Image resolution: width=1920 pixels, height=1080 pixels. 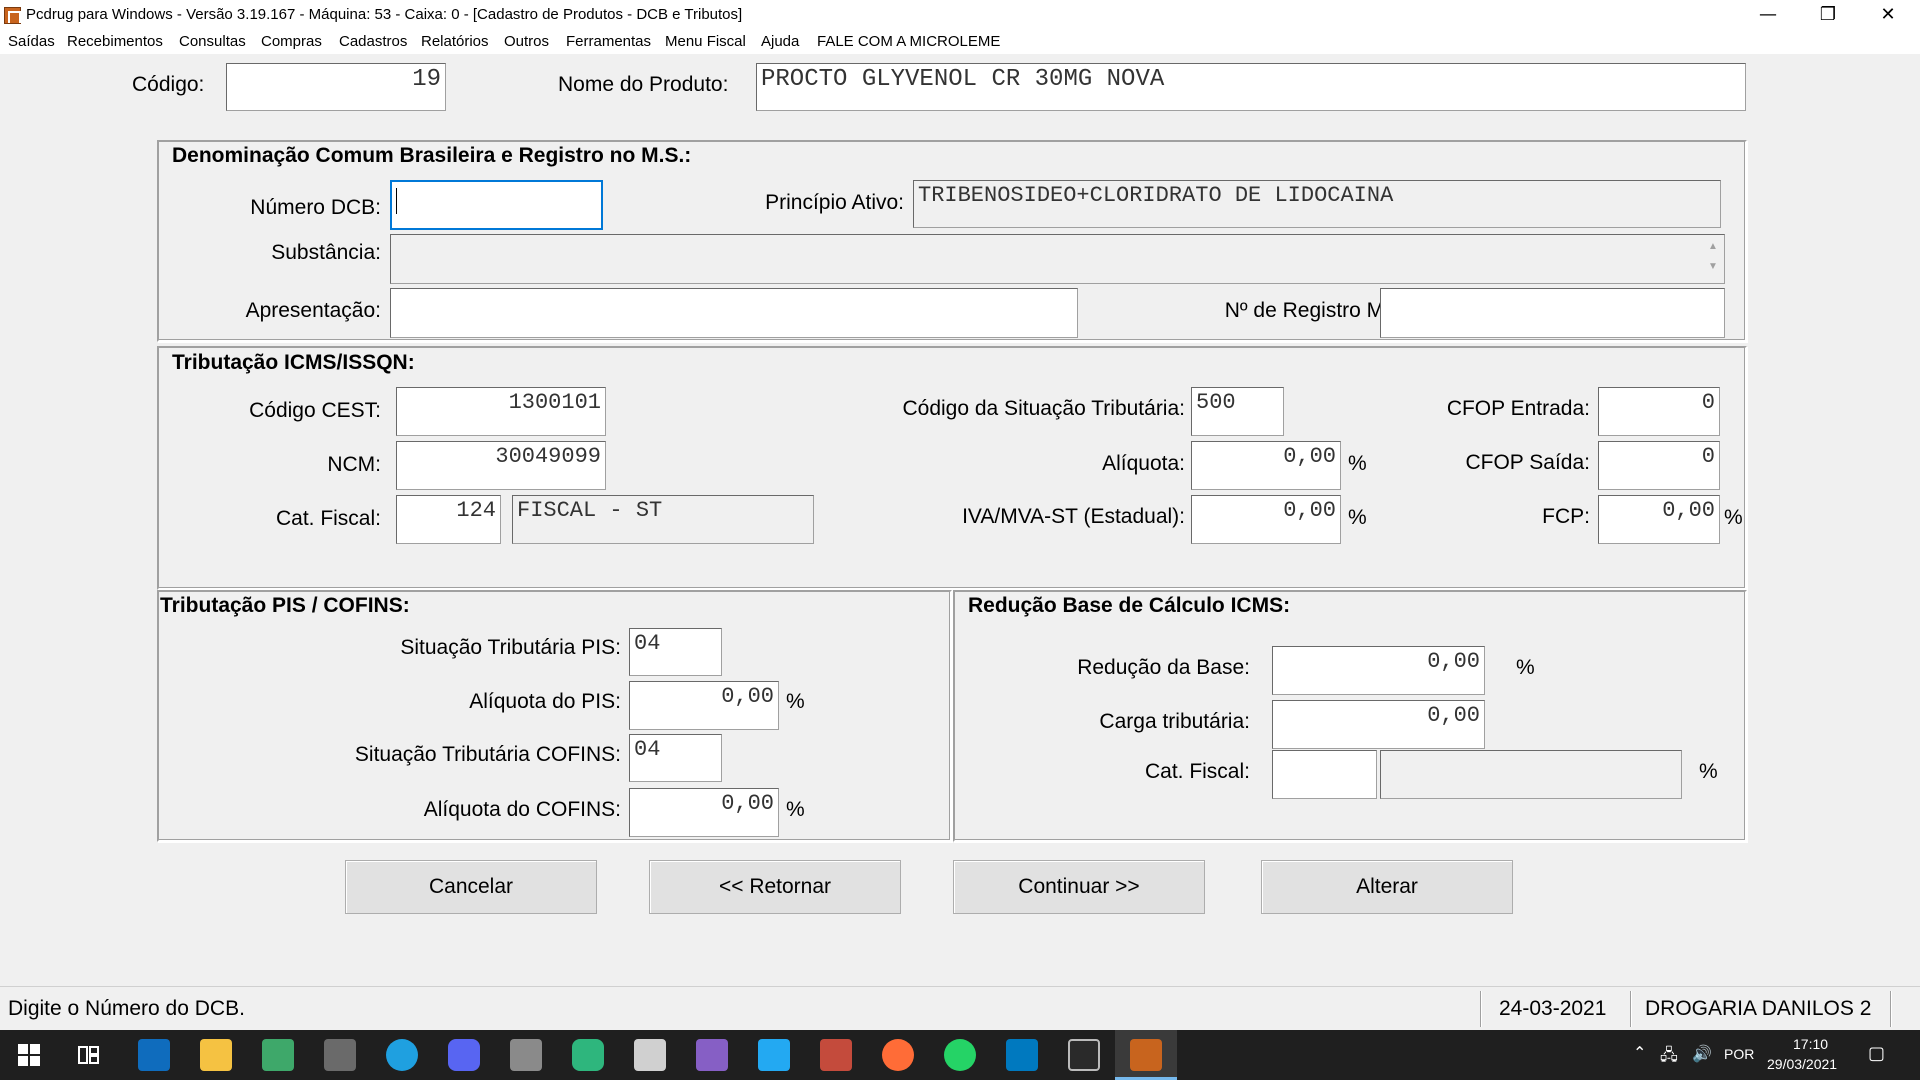 What do you see at coordinates (908, 41) in the screenshot?
I see `menu-fale-conosco: FALE COM A MICROLEME` at bounding box center [908, 41].